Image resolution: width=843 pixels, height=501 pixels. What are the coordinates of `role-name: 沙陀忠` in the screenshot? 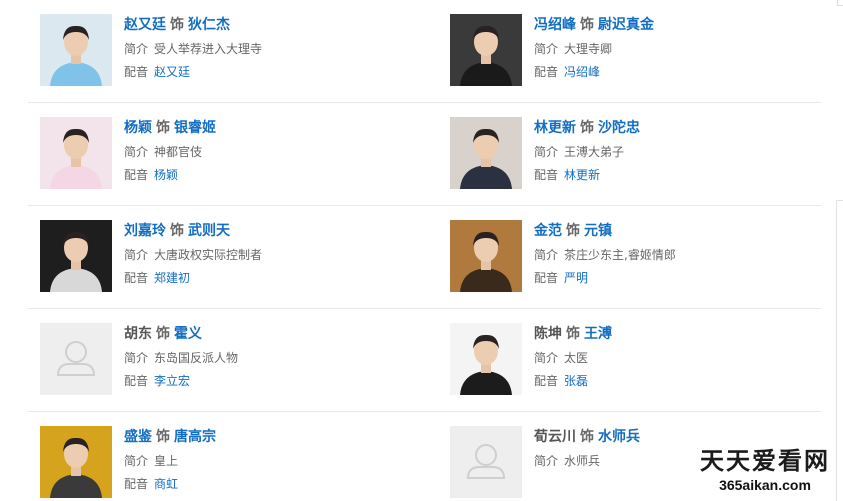 It's located at (619, 128).